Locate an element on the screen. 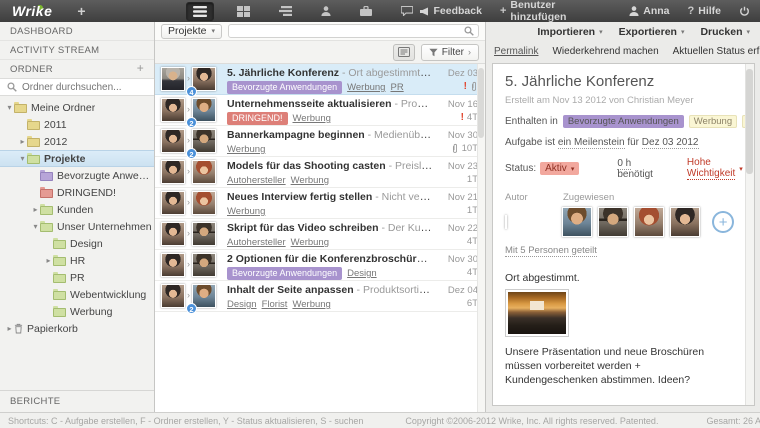 Image resolution: width=760 pixels, height=428 pixels. folder-item-meine-ordner: ▾ Meine Ordner is located at coordinates (77, 107).